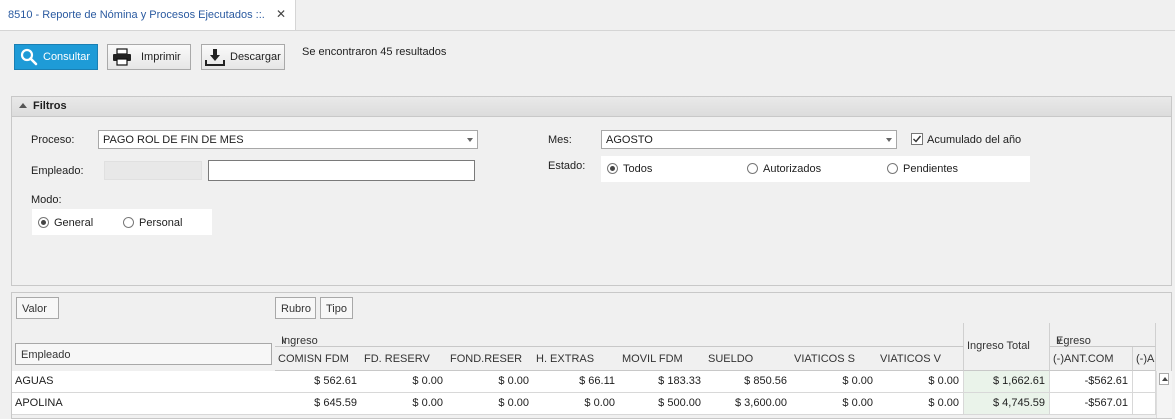 The height and width of the screenshot is (419, 1175). What do you see at coordinates (122, 222) in the screenshot?
I see `modo-radio-group: General Personal` at bounding box center [122, 222].